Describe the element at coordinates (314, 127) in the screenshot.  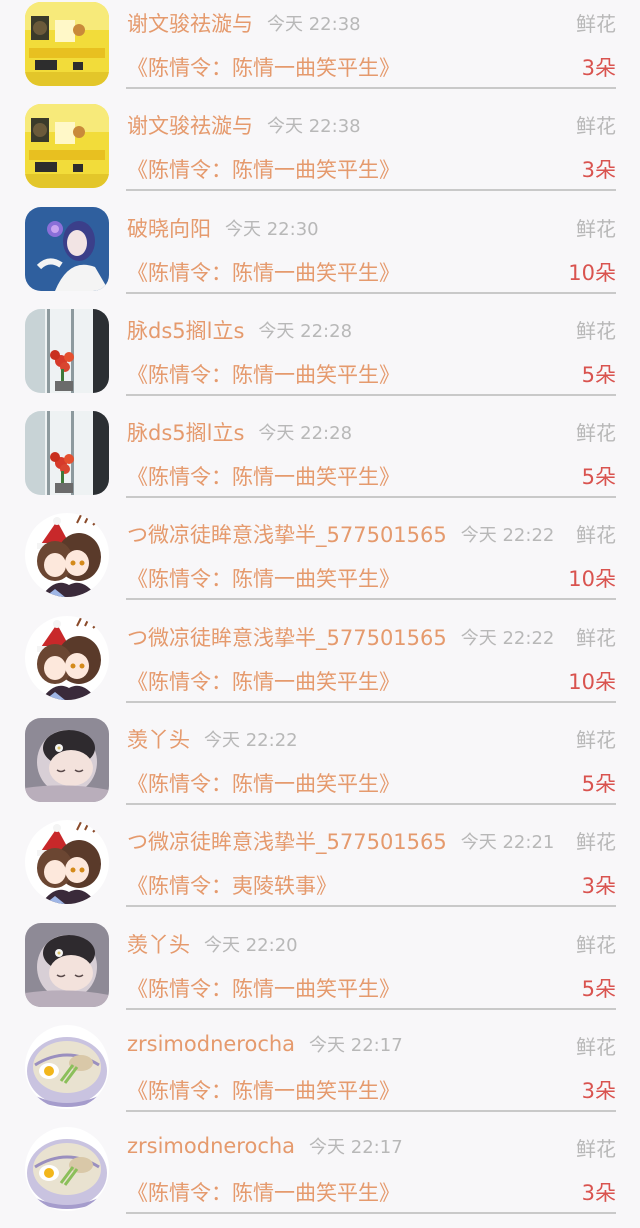
I see `timestamp: 今天 22:38` at that location.